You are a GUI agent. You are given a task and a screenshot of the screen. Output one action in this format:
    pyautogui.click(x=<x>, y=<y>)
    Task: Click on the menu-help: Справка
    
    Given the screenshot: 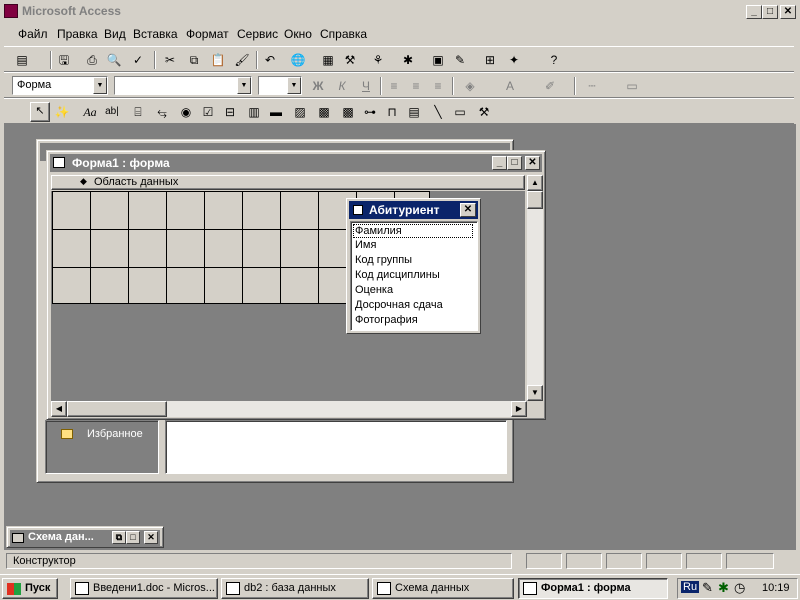 What is the action you would take?
    pyautogui.click(x=343, y=34)
    